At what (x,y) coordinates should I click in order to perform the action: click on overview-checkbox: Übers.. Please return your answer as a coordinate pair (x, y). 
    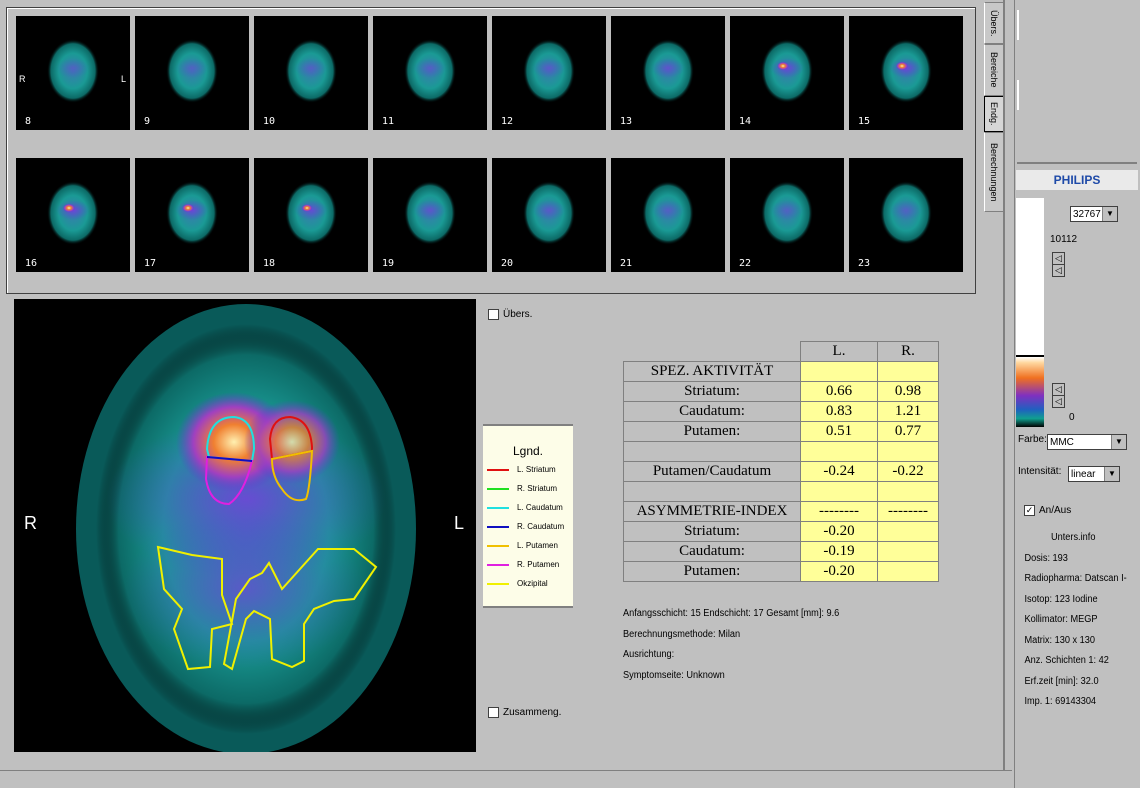
    Looking at the image, I should click on (510, 314).